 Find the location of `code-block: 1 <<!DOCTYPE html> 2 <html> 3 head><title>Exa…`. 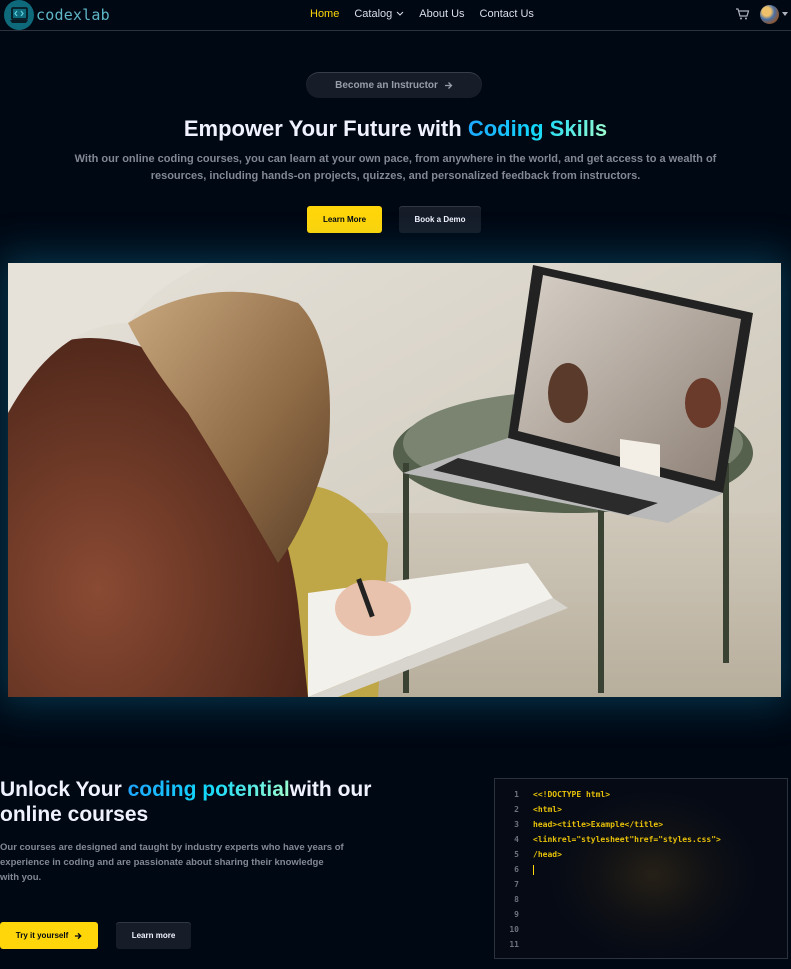

code-block: 1 <<!DOCTYPE html> 2 <html> 3 head><title>Exa… is located at coordinates (641, 868).